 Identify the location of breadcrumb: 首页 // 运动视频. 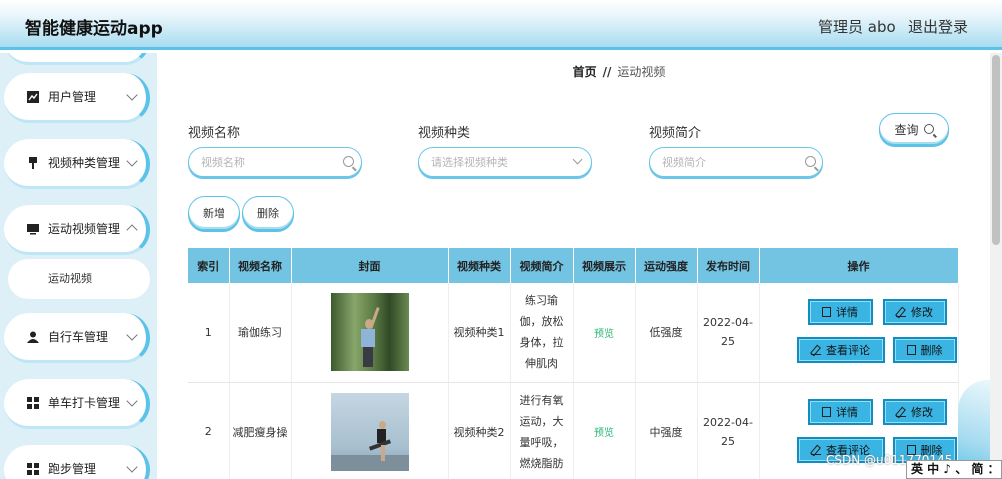
(573, 71).